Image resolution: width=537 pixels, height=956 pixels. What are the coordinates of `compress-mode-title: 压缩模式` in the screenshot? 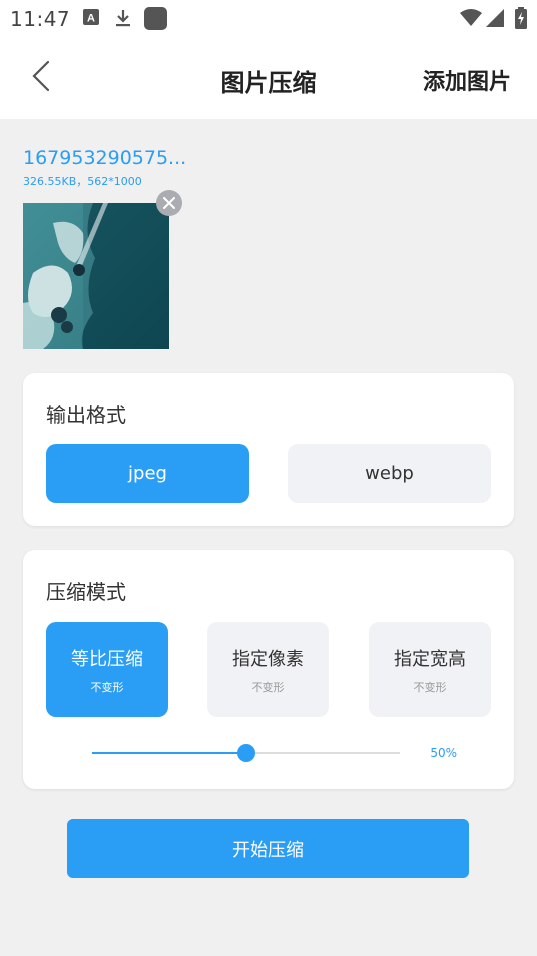 It's located at (86, 592).